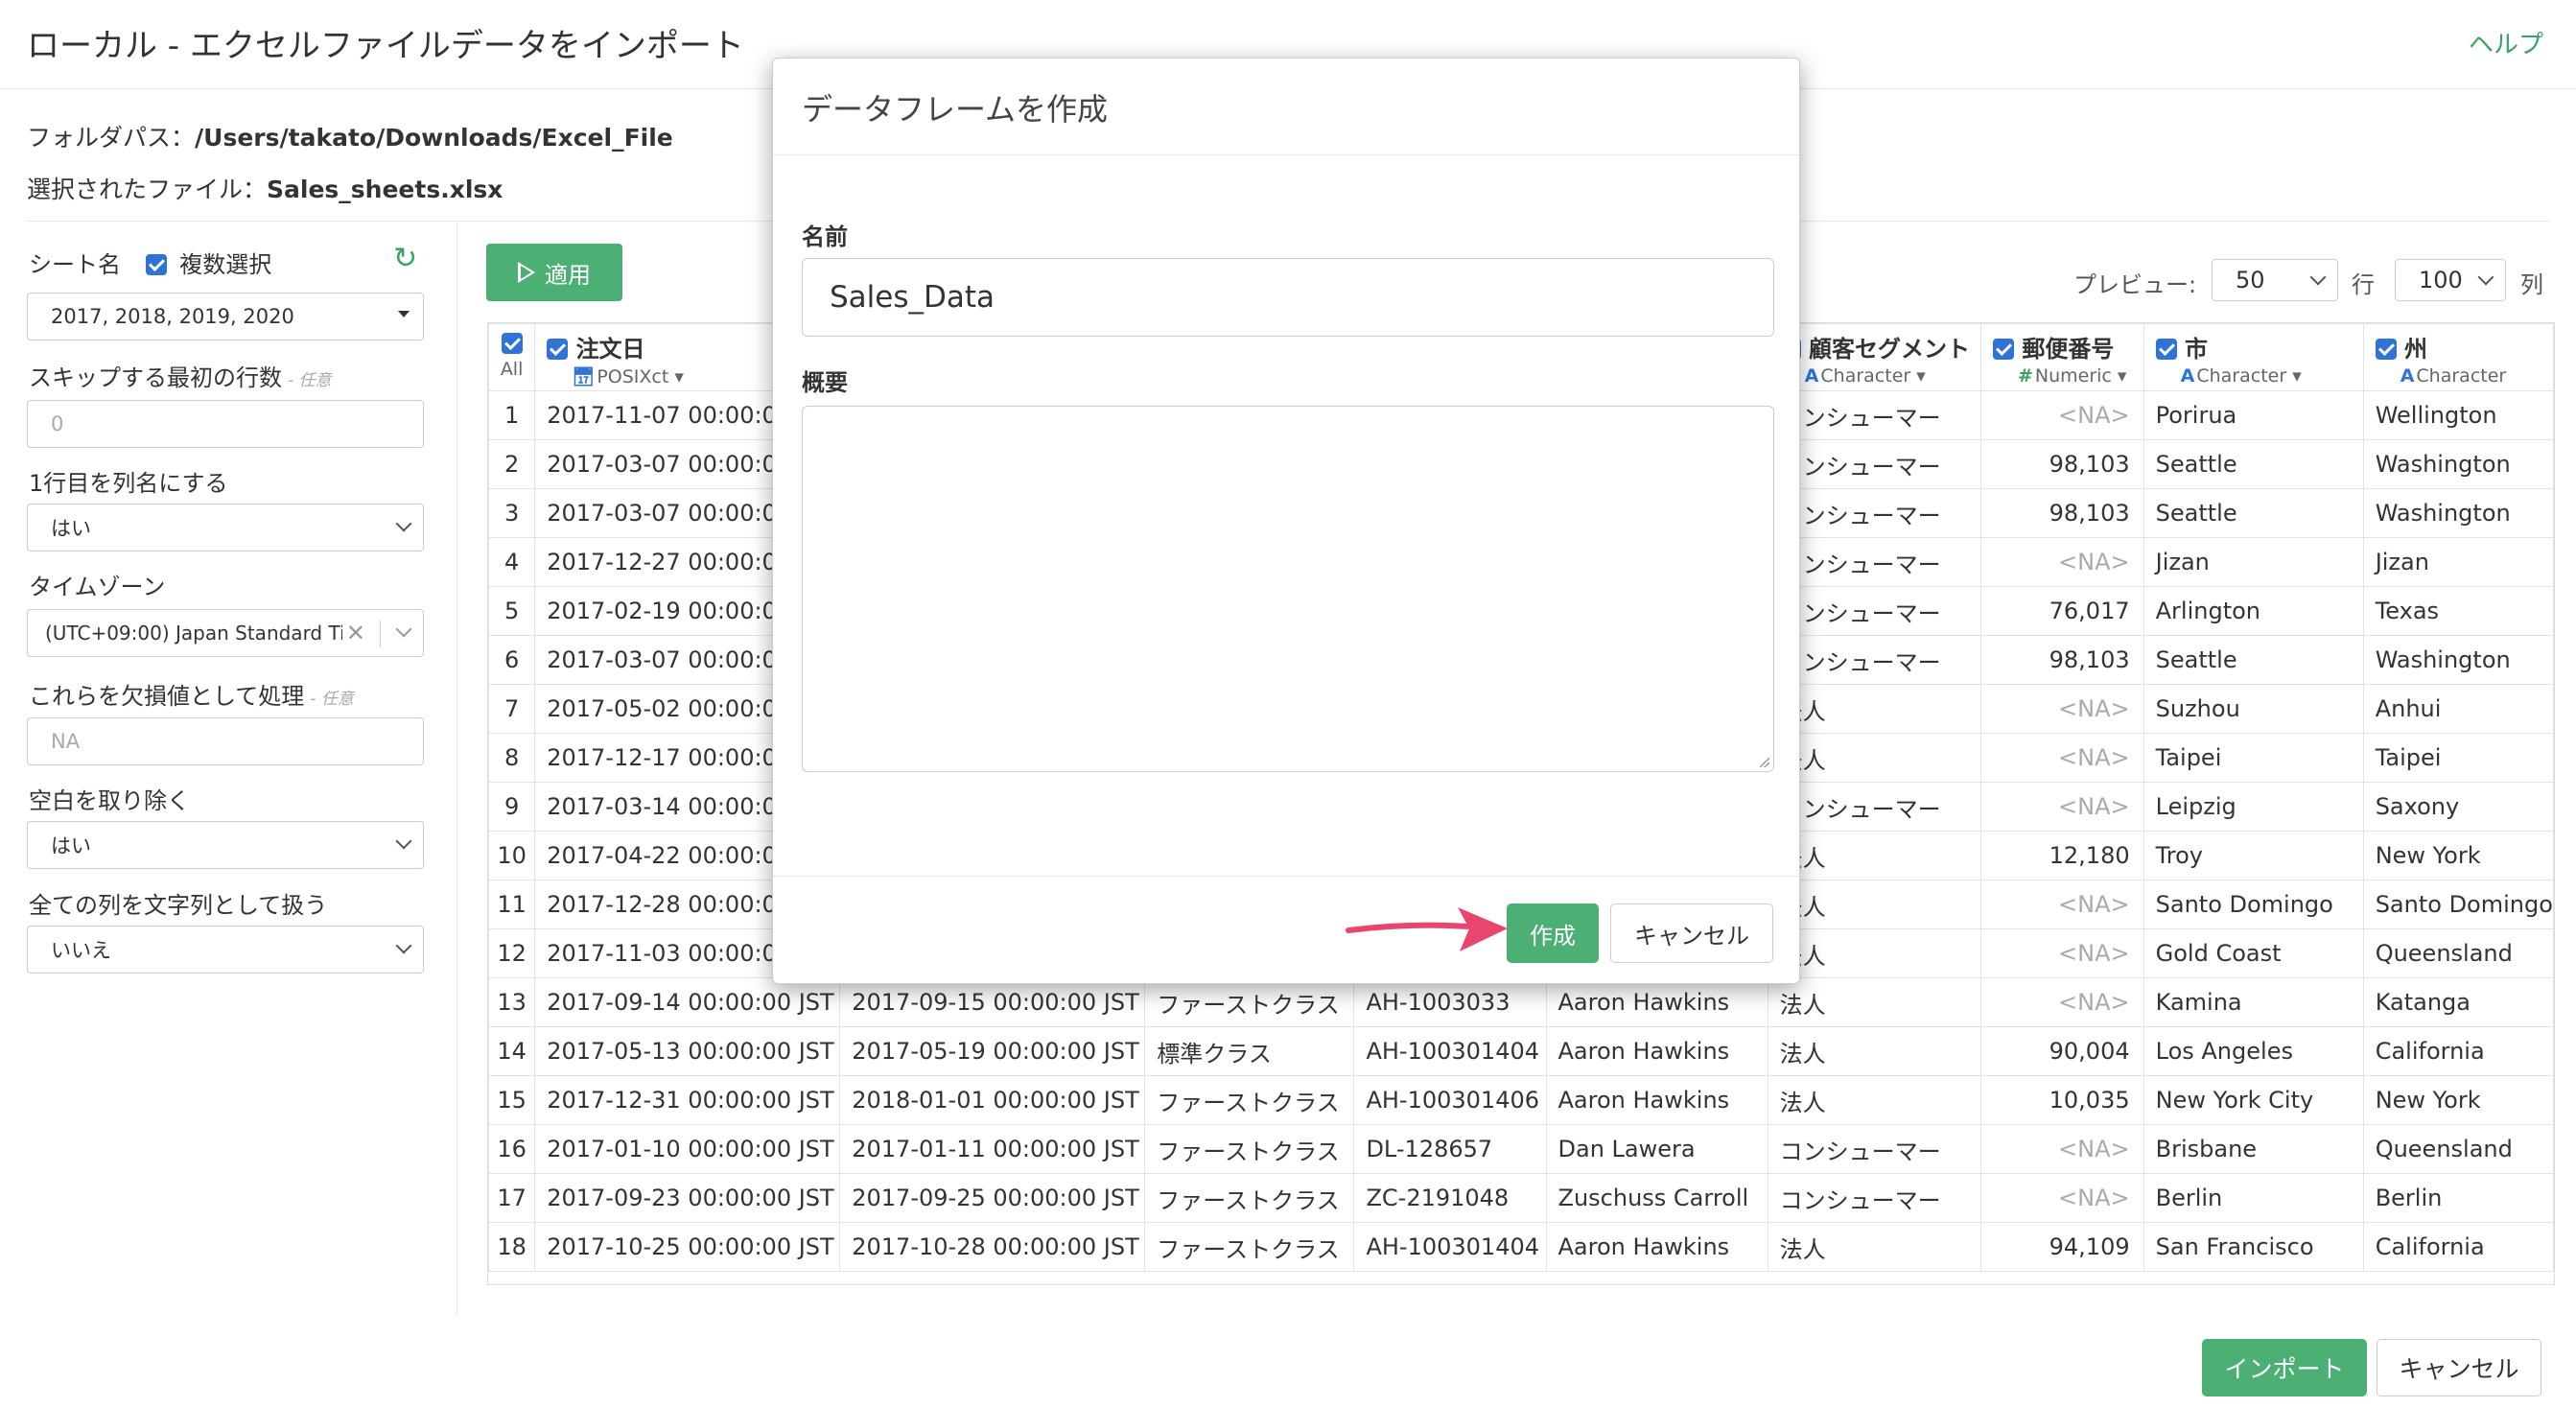  What do you see at coordinates (156, 265) in the screenshot?
I see `multi-select-checkbox` at bounding box center [156, 265].